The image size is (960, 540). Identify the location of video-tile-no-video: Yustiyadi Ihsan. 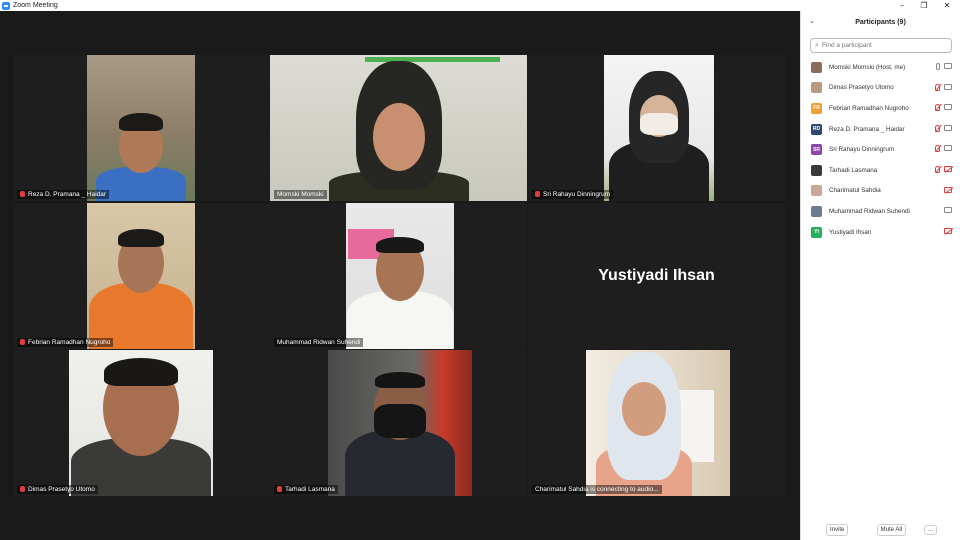
(656, 276).